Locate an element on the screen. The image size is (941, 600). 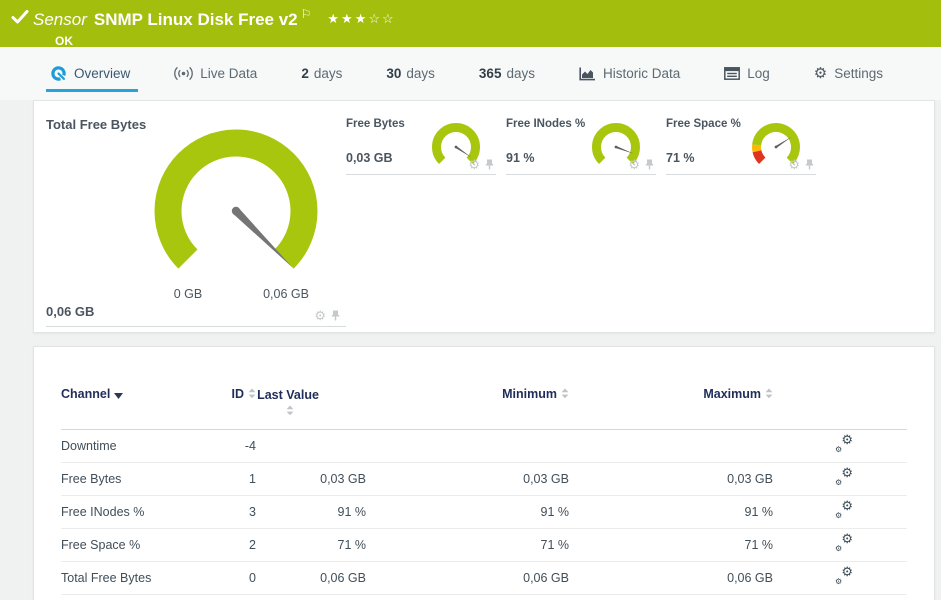
channel-row-downtime: Downtime -4 ⚙ ⚙ is located at coordinates (484, 446).